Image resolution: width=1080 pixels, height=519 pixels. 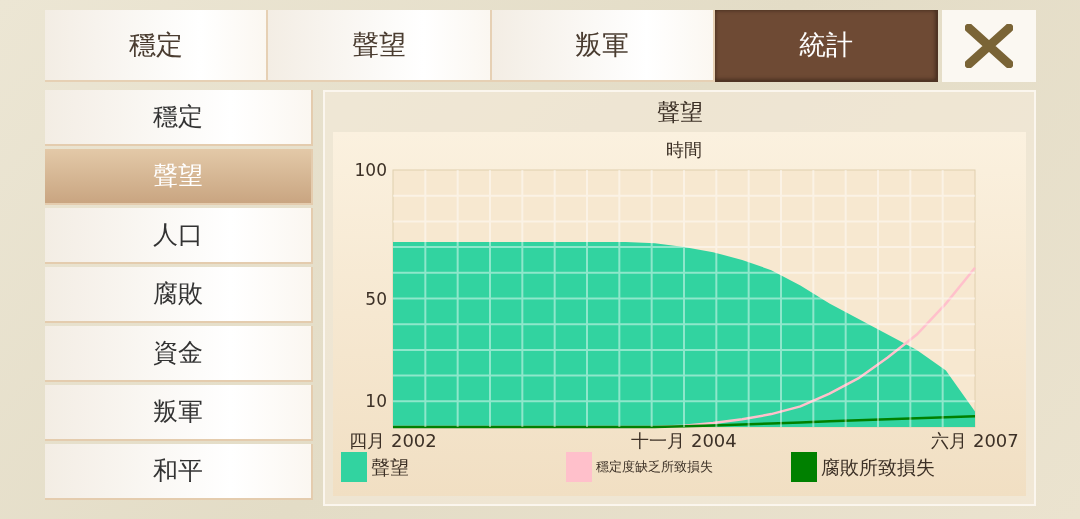 I want to click on close-icon, so click(x=989, y=46).